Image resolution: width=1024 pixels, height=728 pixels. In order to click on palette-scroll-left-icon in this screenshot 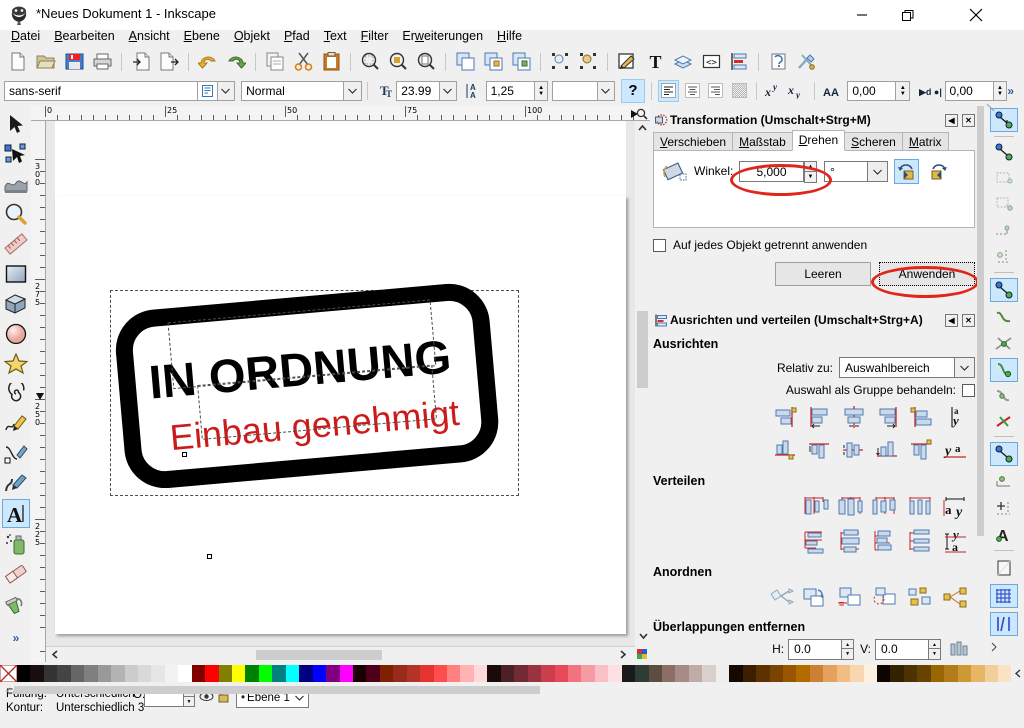, I will do `click(8, 691)`.